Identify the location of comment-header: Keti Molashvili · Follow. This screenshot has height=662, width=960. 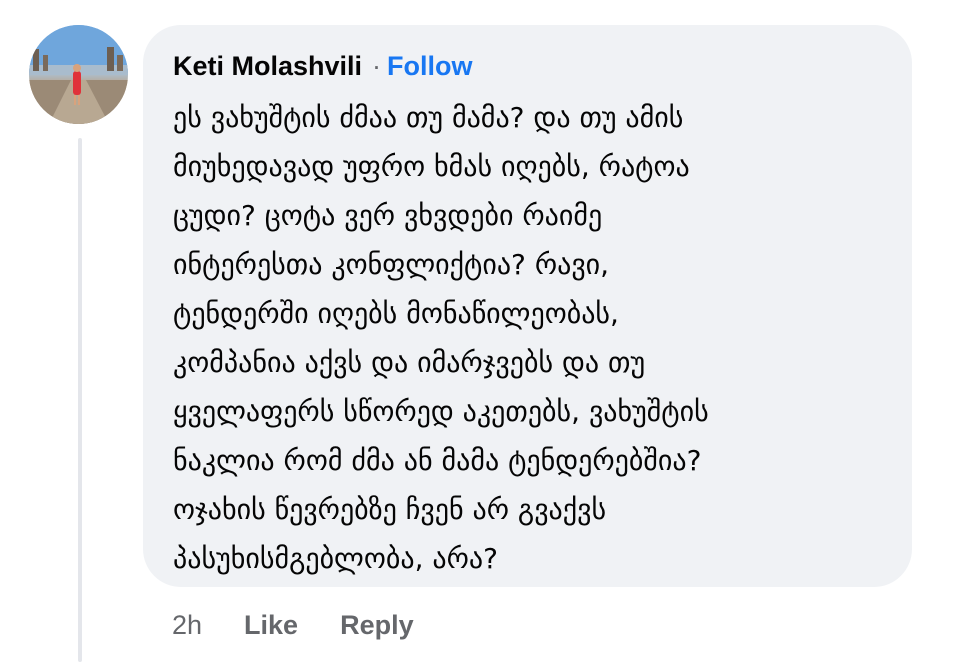
(527, 66).